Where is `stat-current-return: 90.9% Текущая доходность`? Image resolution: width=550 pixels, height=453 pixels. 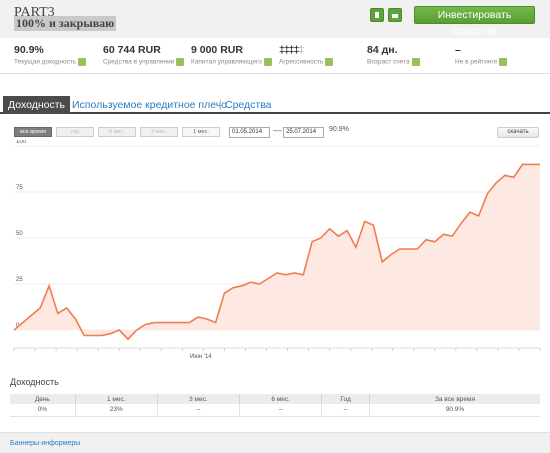 stat-current-return: 90.9% Текущая доходность is located at coordinates (50, 55).